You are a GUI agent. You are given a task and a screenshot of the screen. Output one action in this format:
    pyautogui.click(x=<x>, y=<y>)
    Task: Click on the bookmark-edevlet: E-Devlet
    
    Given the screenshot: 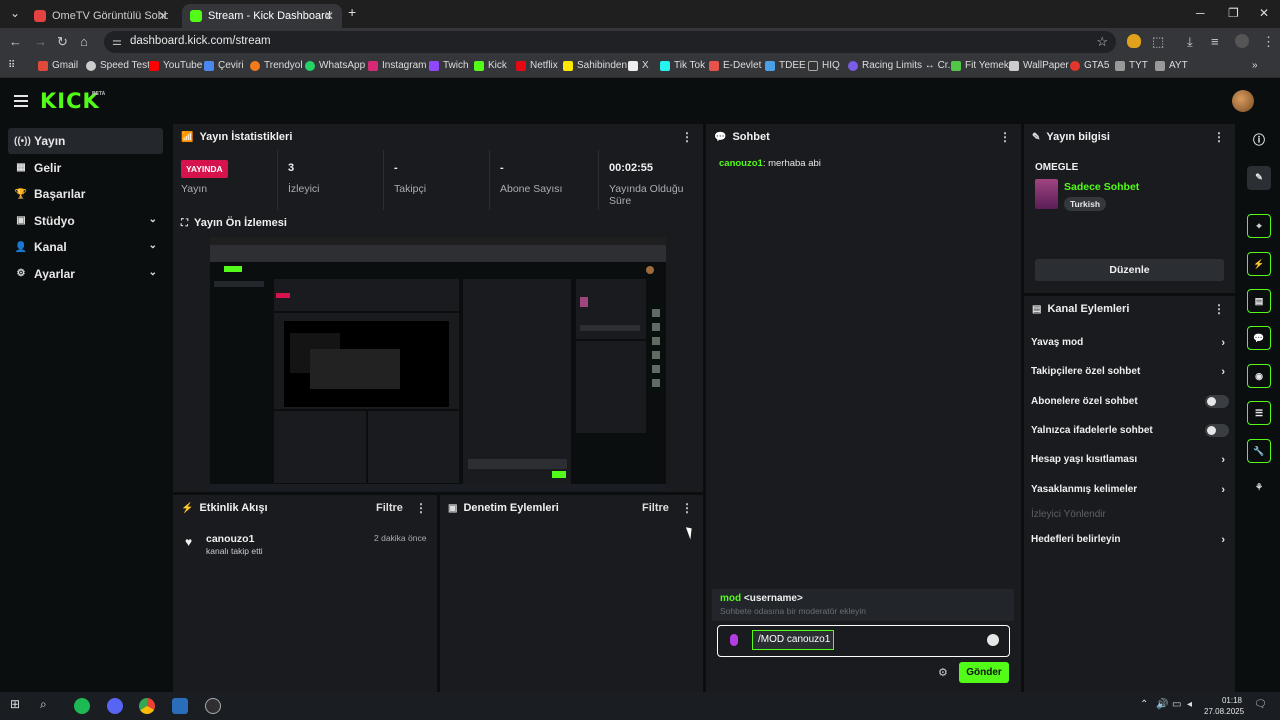 What is the action you would take?
    pyautogui.click(x=735, y=65)
    